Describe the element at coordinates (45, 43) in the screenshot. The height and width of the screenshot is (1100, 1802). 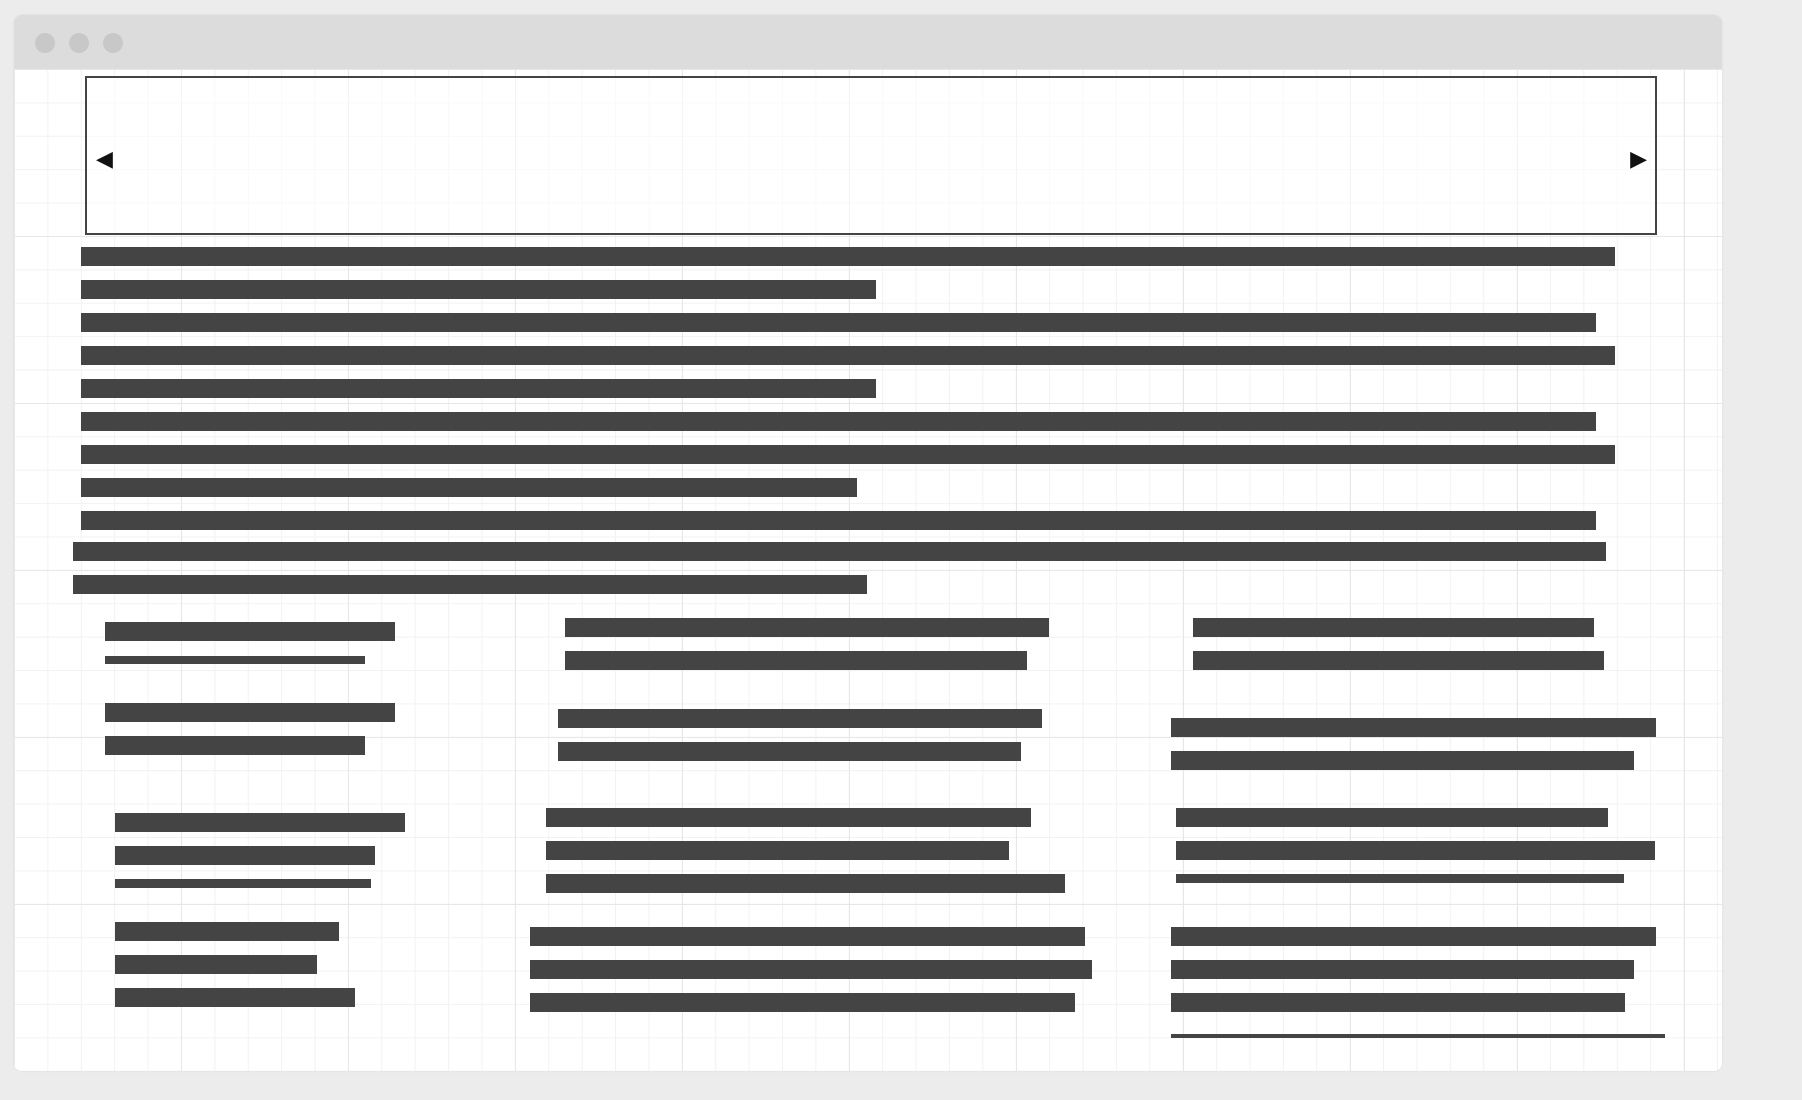
I see `close-dot` at that location.